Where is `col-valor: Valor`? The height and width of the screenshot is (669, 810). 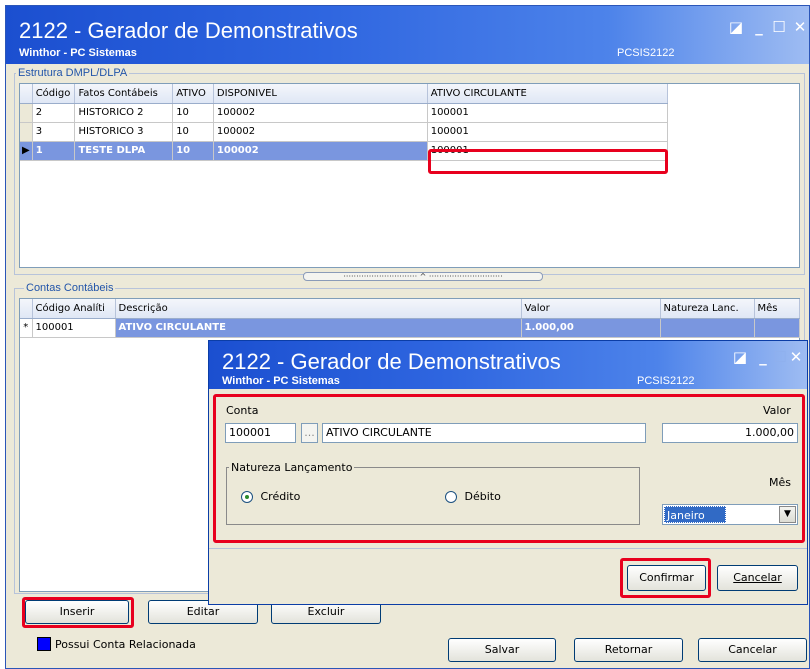 col-valor: Valor is located at coordinates (591, 309).